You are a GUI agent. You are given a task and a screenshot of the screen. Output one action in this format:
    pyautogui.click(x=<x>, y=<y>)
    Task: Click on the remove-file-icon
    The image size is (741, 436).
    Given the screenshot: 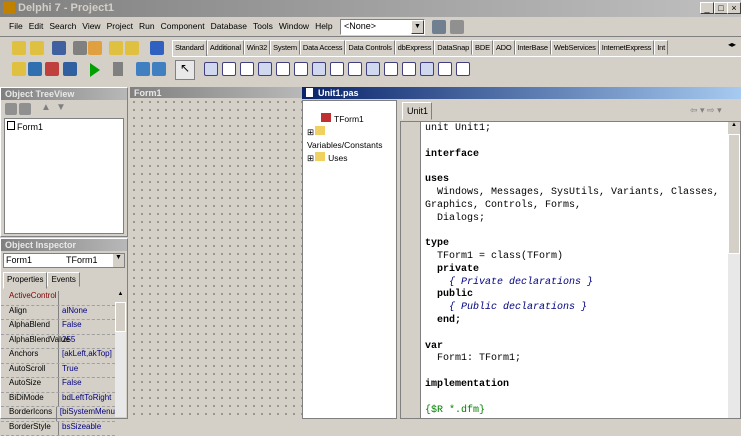 What is the action you would take?
    pyautogui.click(x=132, y=48)
    